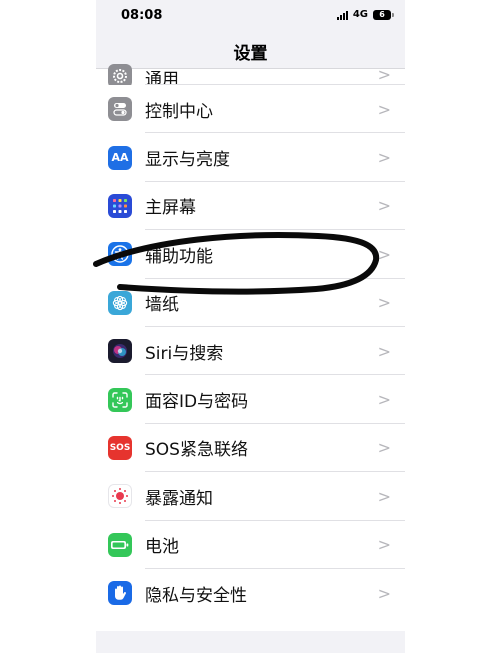 This screenshot has height=653, width=500. Describe the element at coordinates (162, 305) in the screenshot. I see `row-label: 墙纸` at that location.